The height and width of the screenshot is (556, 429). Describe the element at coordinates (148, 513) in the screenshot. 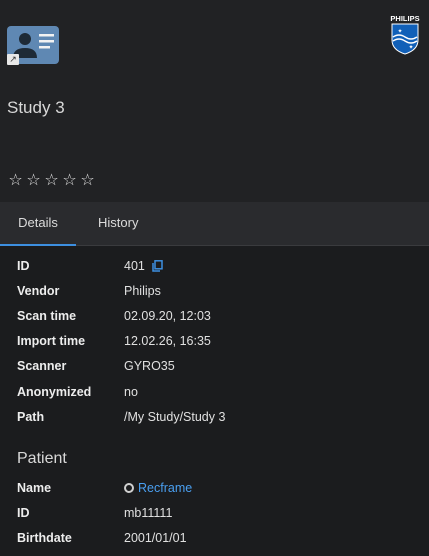

I see `patient-id-value: mb11111` at that location.